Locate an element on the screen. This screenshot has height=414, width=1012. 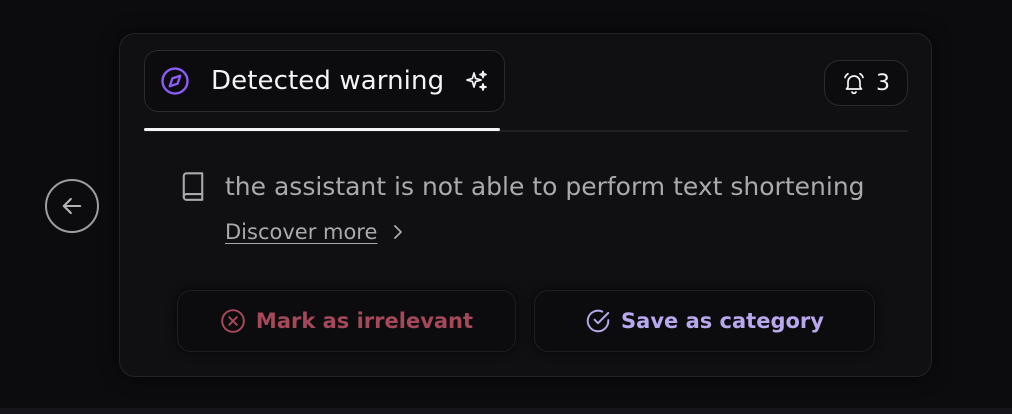
tab-detected-warning: Detected warning is located at coordinates (325, 81).